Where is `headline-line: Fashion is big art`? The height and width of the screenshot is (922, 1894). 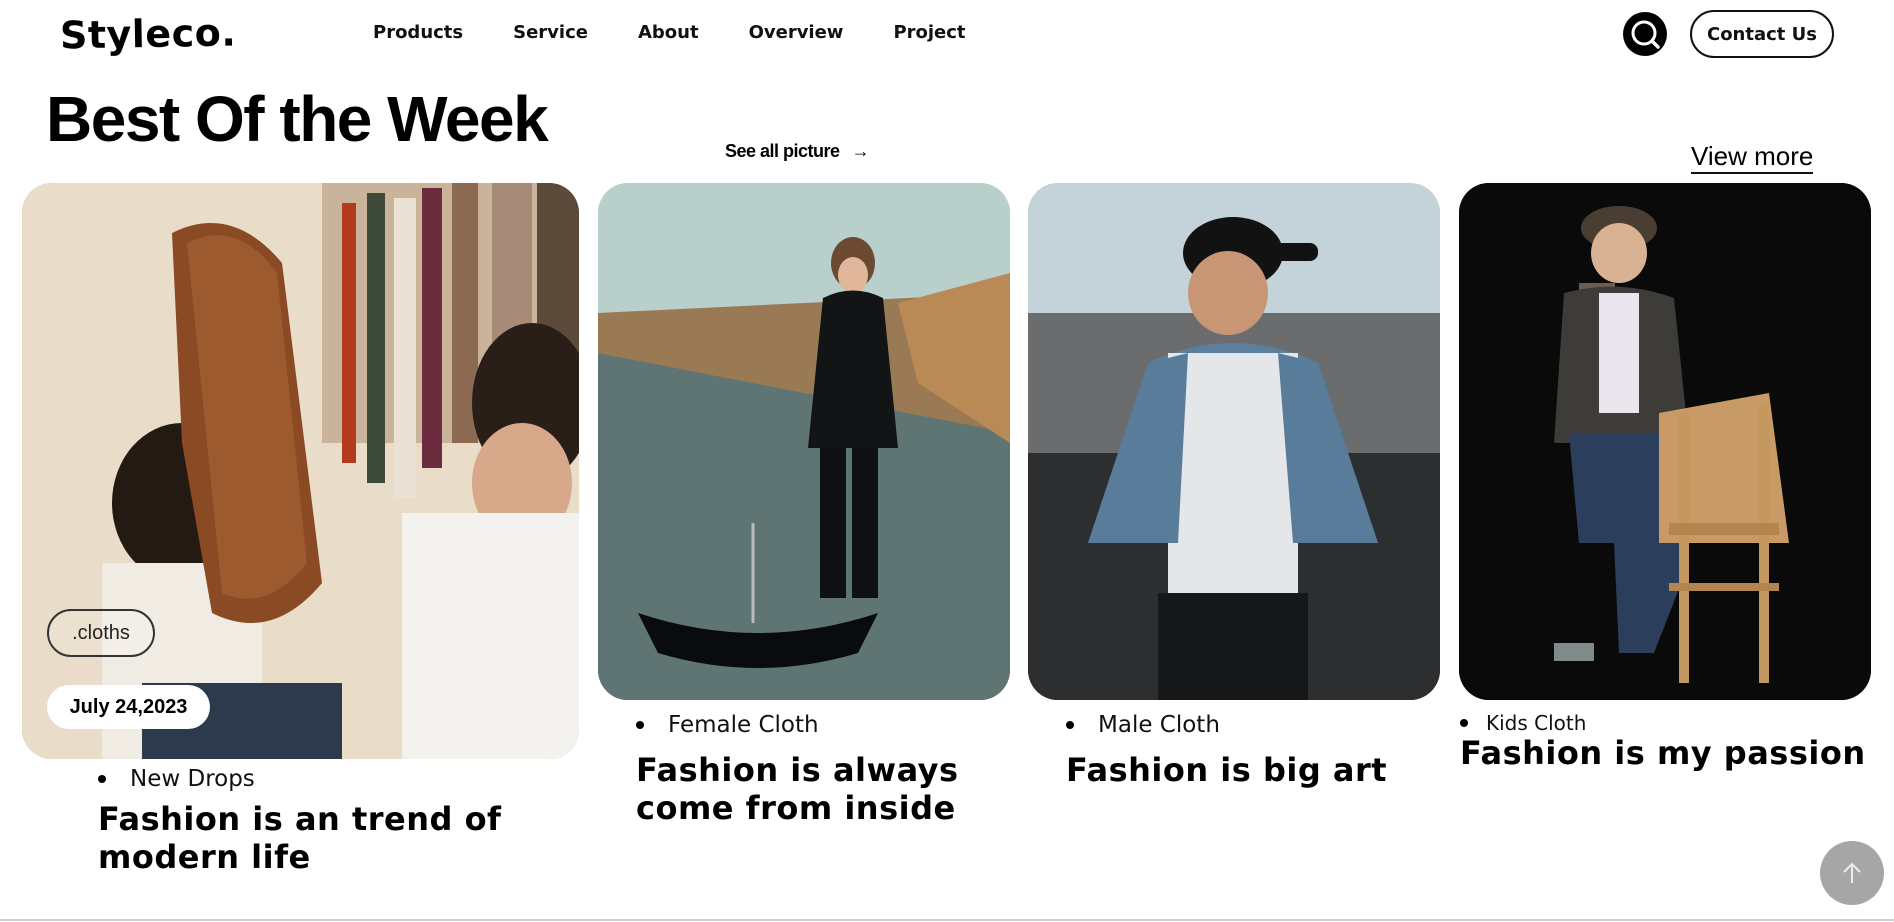 headline-line: Fashion is big art is located at coordinates (1227, 770).